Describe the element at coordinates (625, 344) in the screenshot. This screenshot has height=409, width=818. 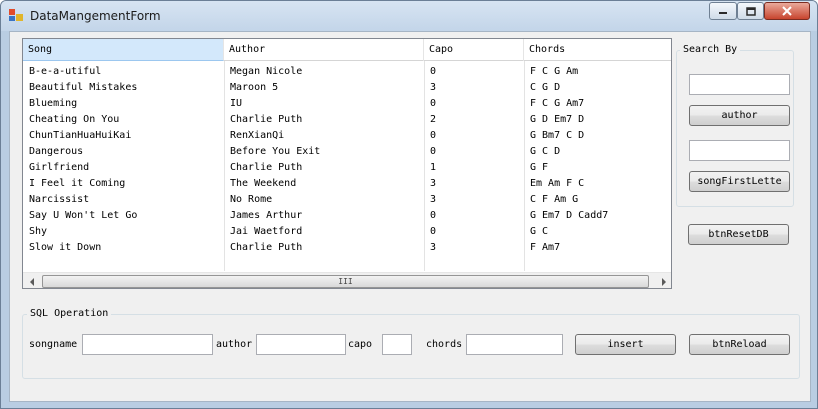
I see `insert-button: insert` at that location.